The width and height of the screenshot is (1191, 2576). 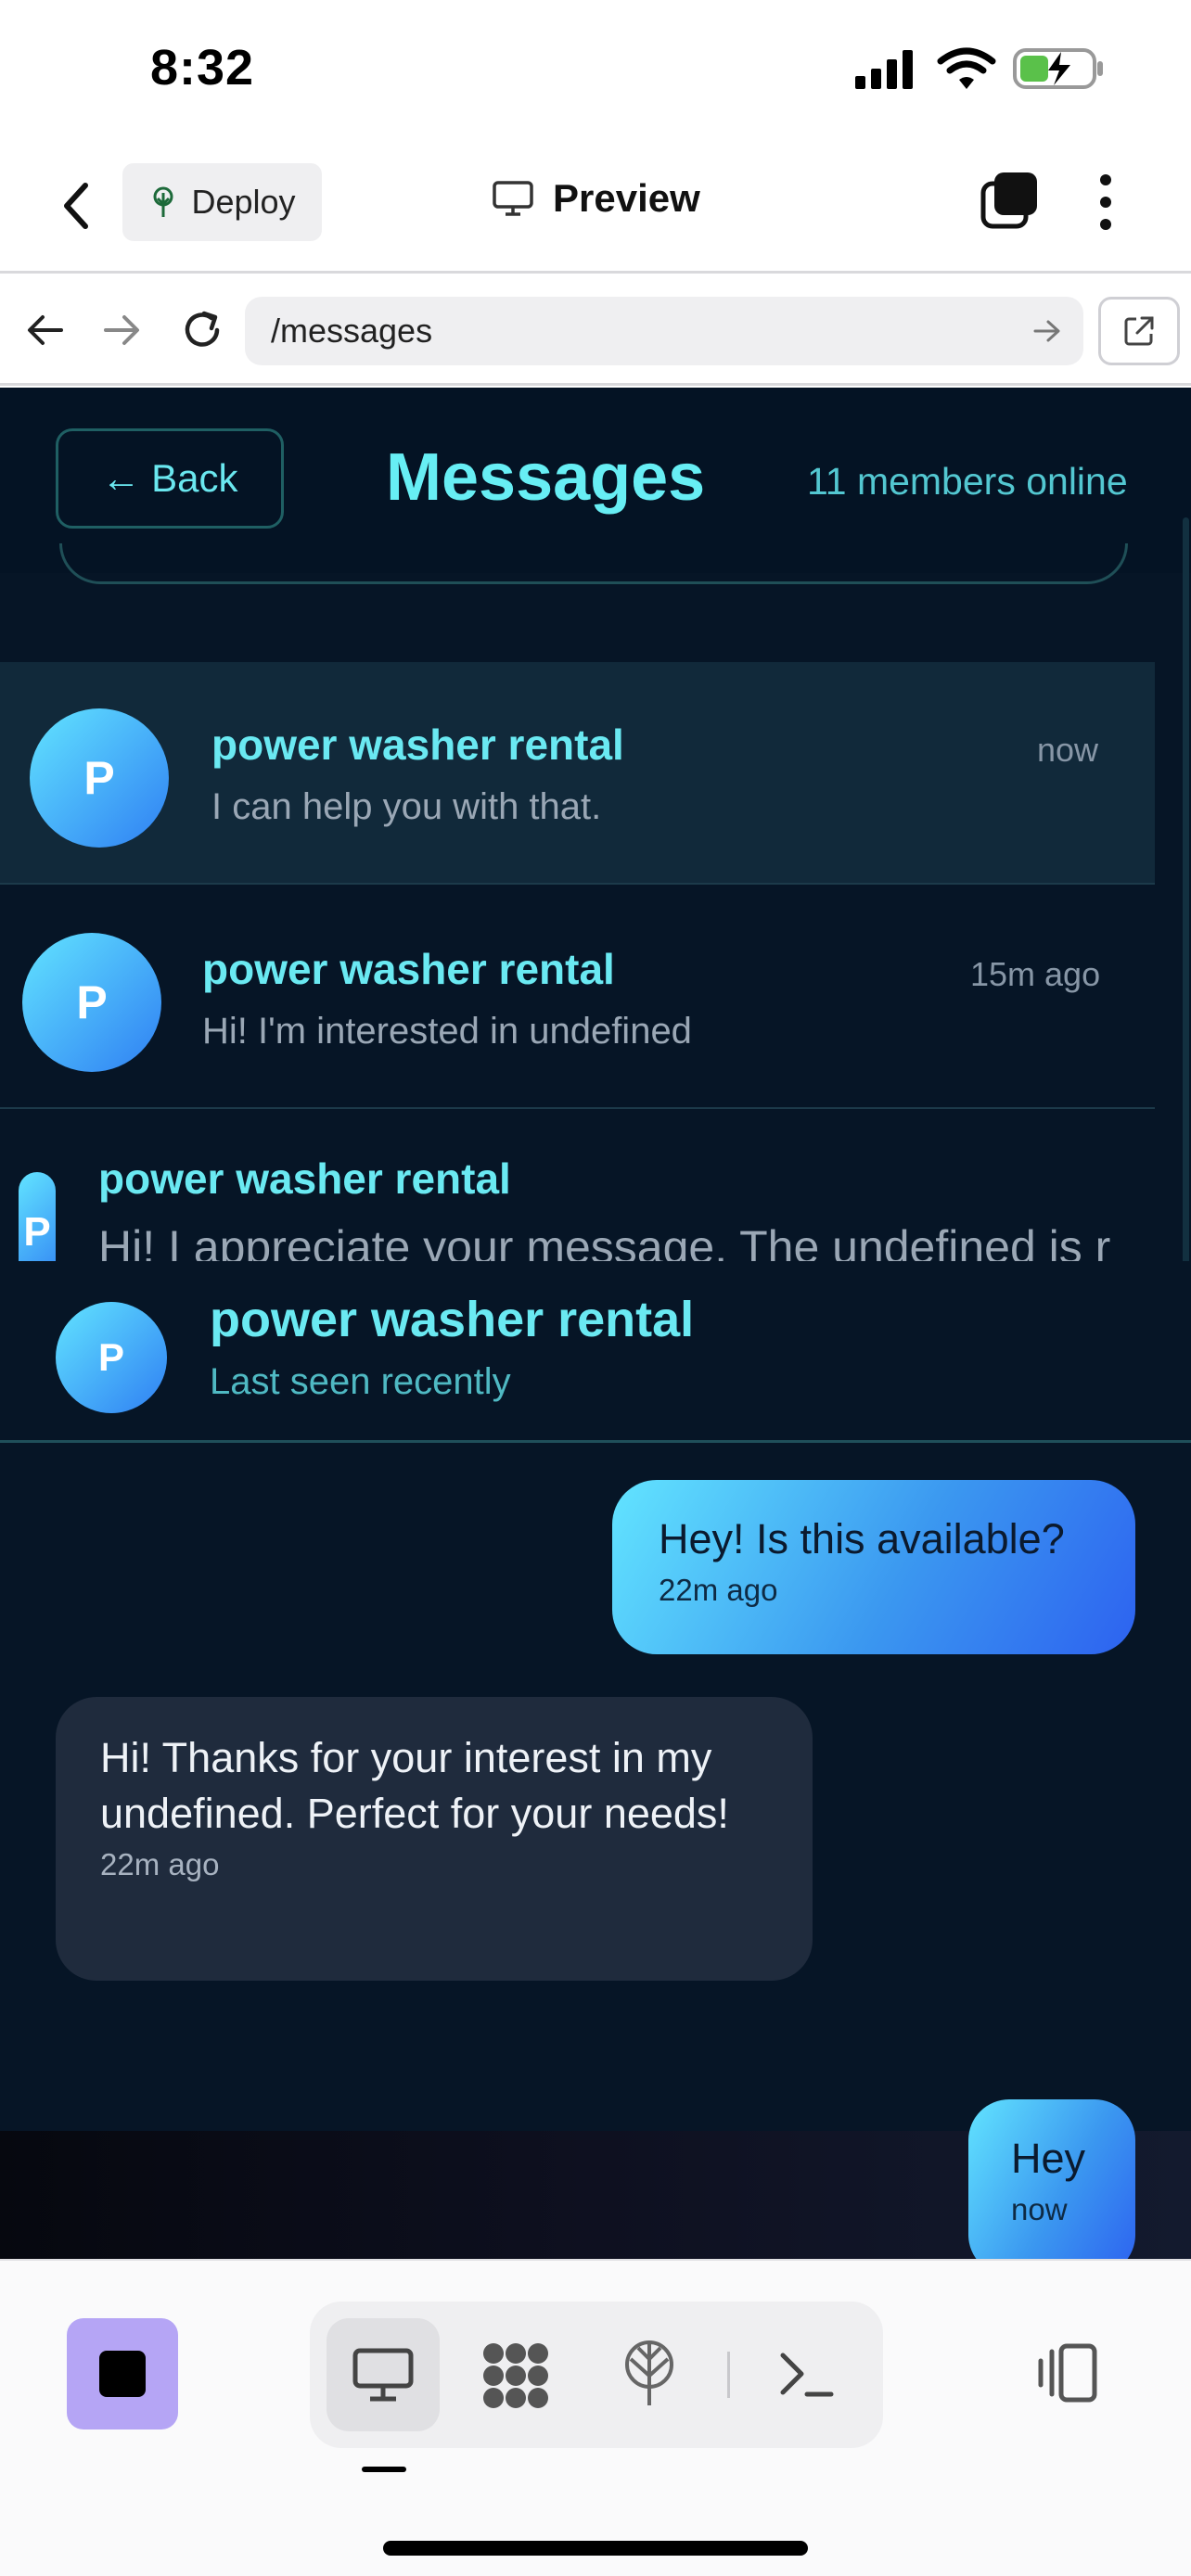 What do you see at coordinates (406, 806) in the screenshot?
I see `conversation-preview: I can help you with that.` at bounding box center [406, 806].